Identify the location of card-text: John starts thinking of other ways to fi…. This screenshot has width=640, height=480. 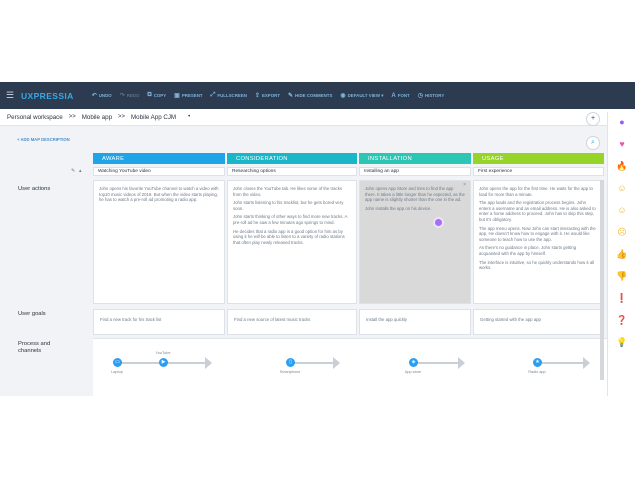
(290, 219).